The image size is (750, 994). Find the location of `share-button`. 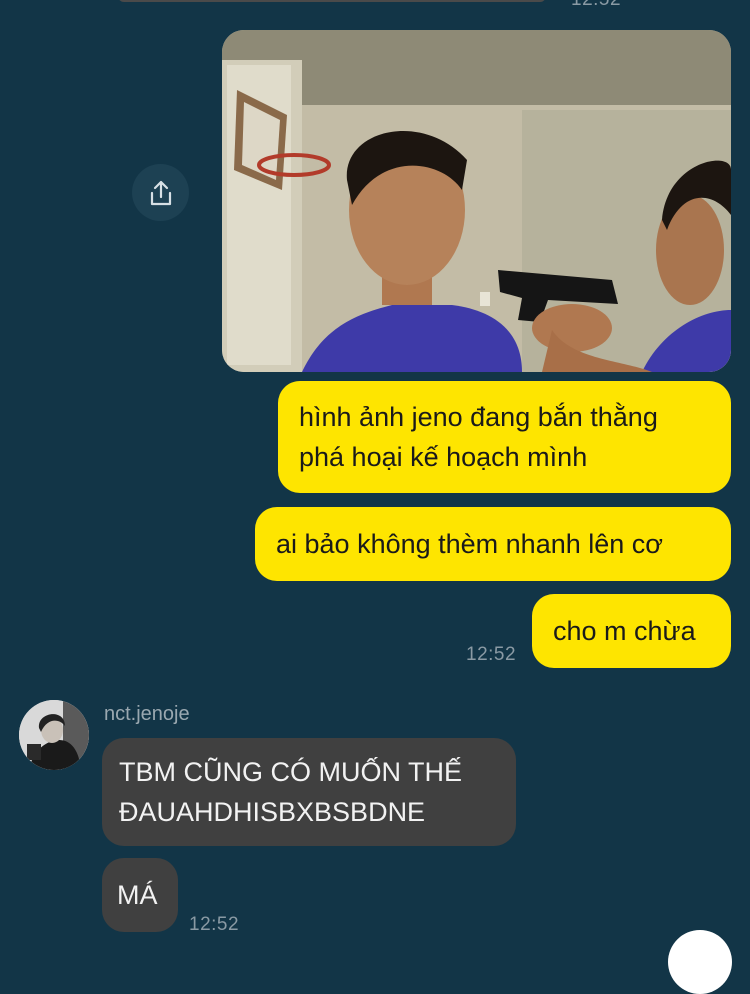

share-button is located at coordinates (160, 192).